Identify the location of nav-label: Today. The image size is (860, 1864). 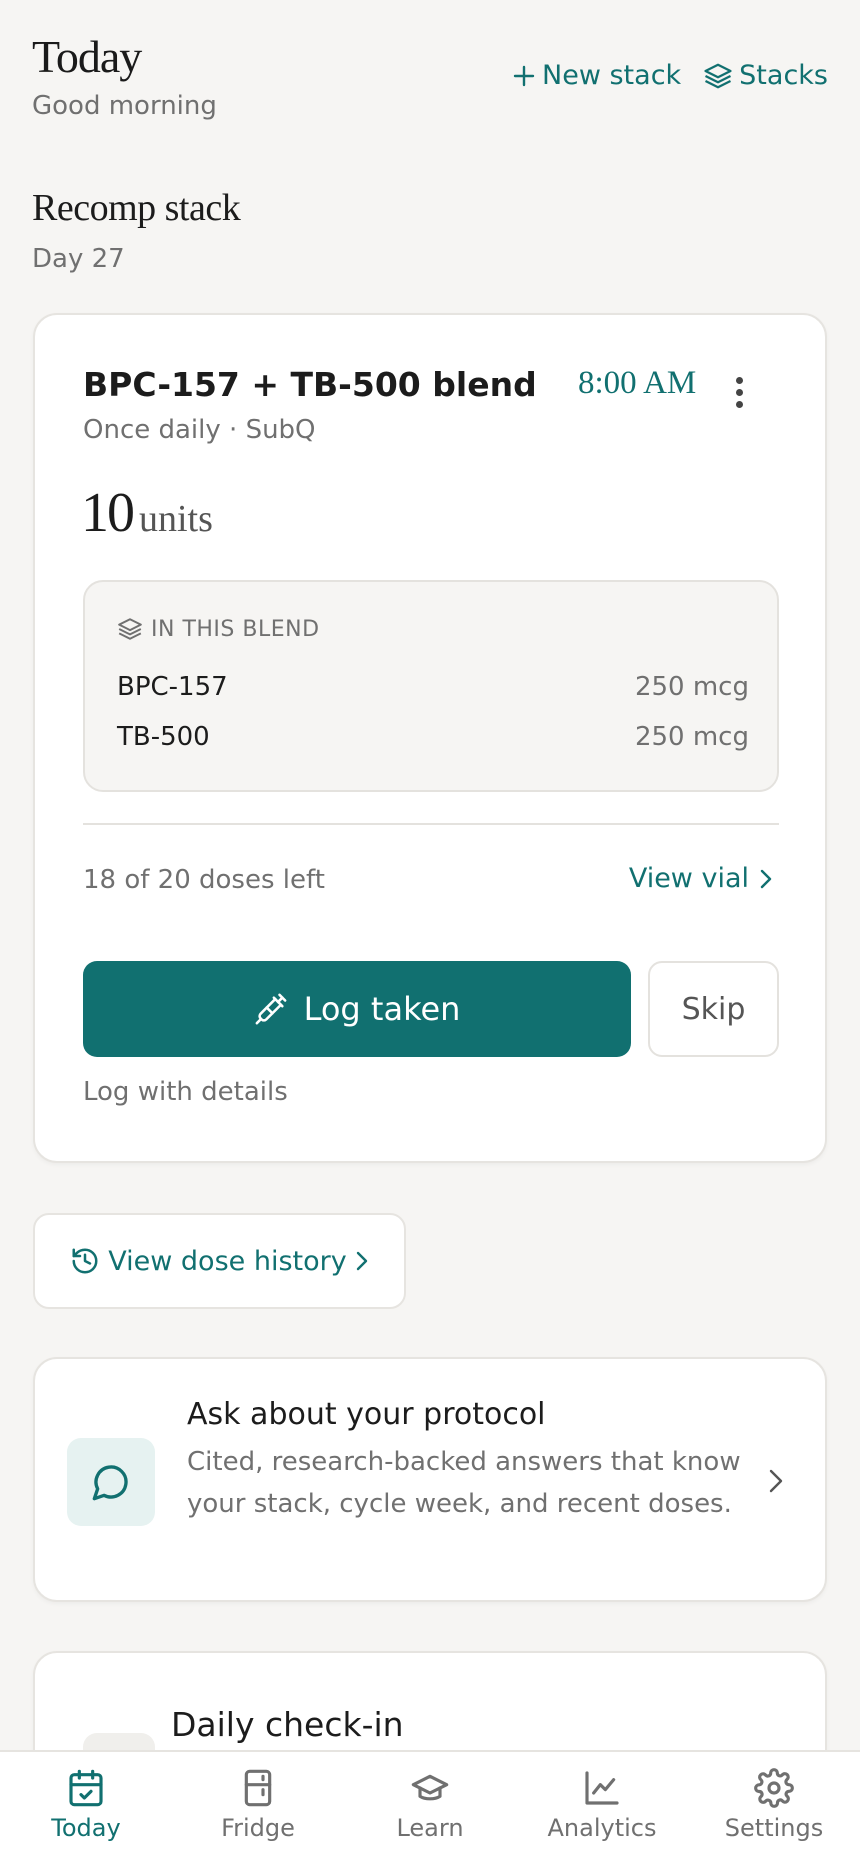
(86, 1828).